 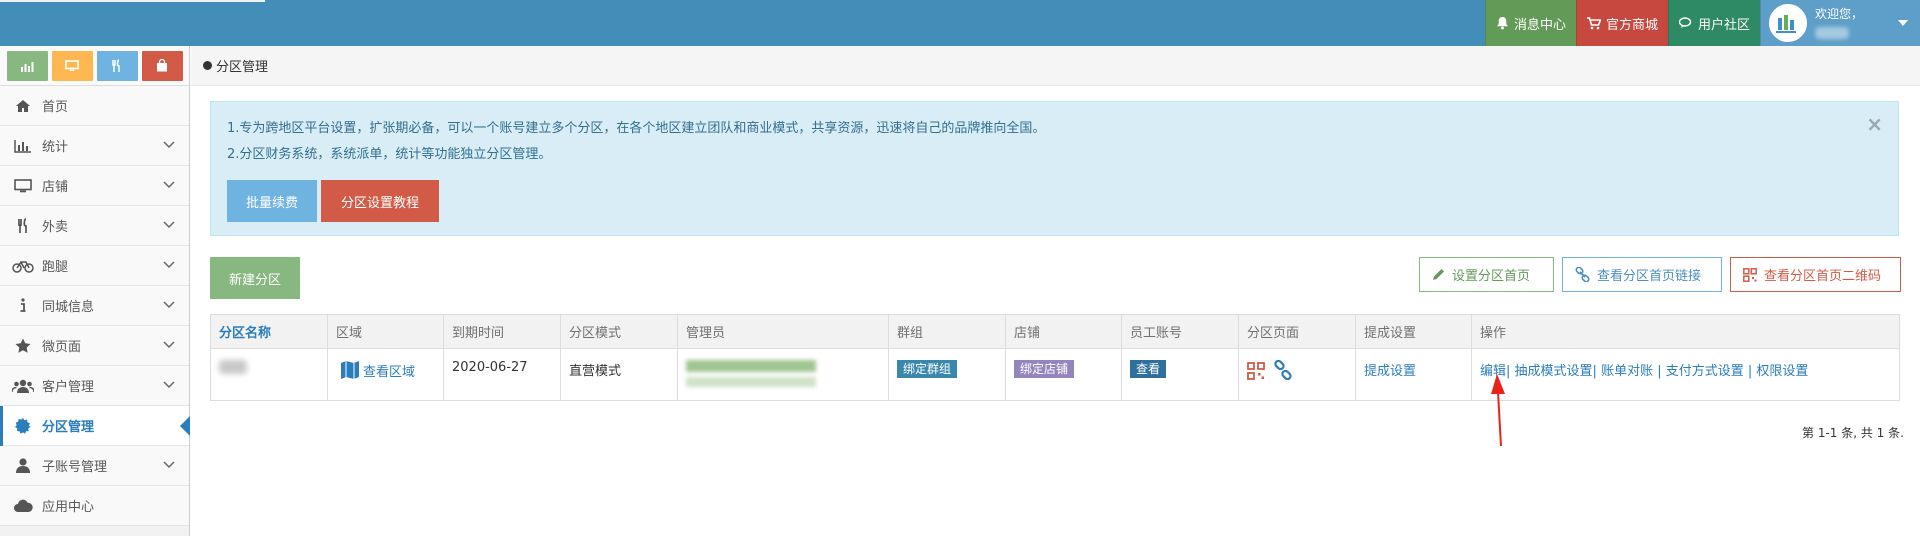 What do you see at coordinates (1631, 25) in the screenshot?
I see `official-shop-label: 官方商城` at bounding box center [1631, 25].